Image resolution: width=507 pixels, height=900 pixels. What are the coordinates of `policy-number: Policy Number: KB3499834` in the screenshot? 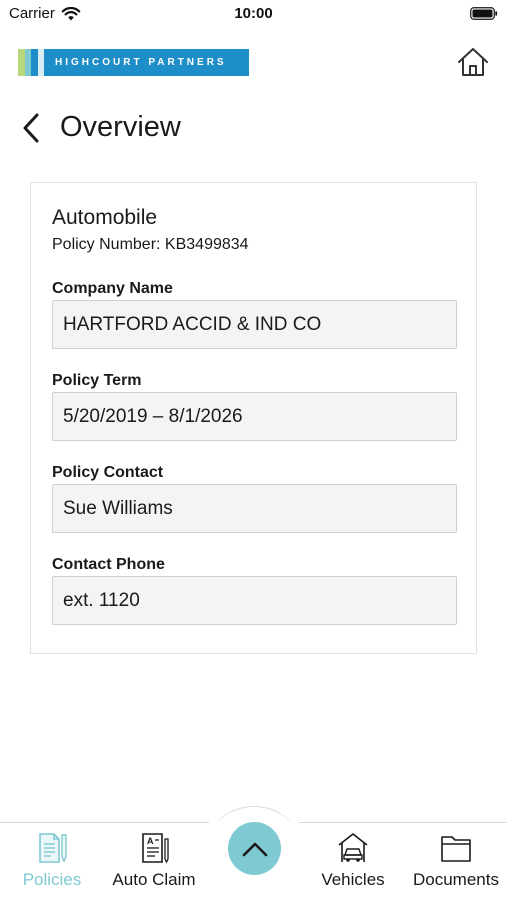 It's located at (150, 244).